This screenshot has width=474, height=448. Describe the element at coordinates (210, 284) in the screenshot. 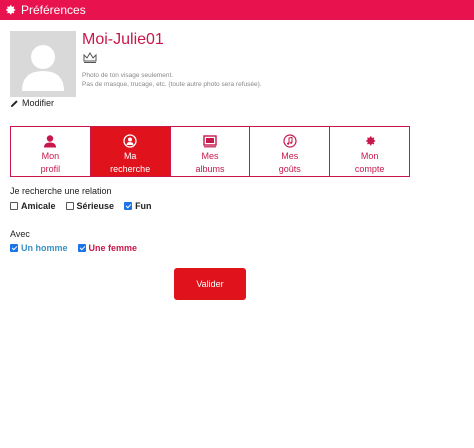

I see `validate-button: Valider` at that location.